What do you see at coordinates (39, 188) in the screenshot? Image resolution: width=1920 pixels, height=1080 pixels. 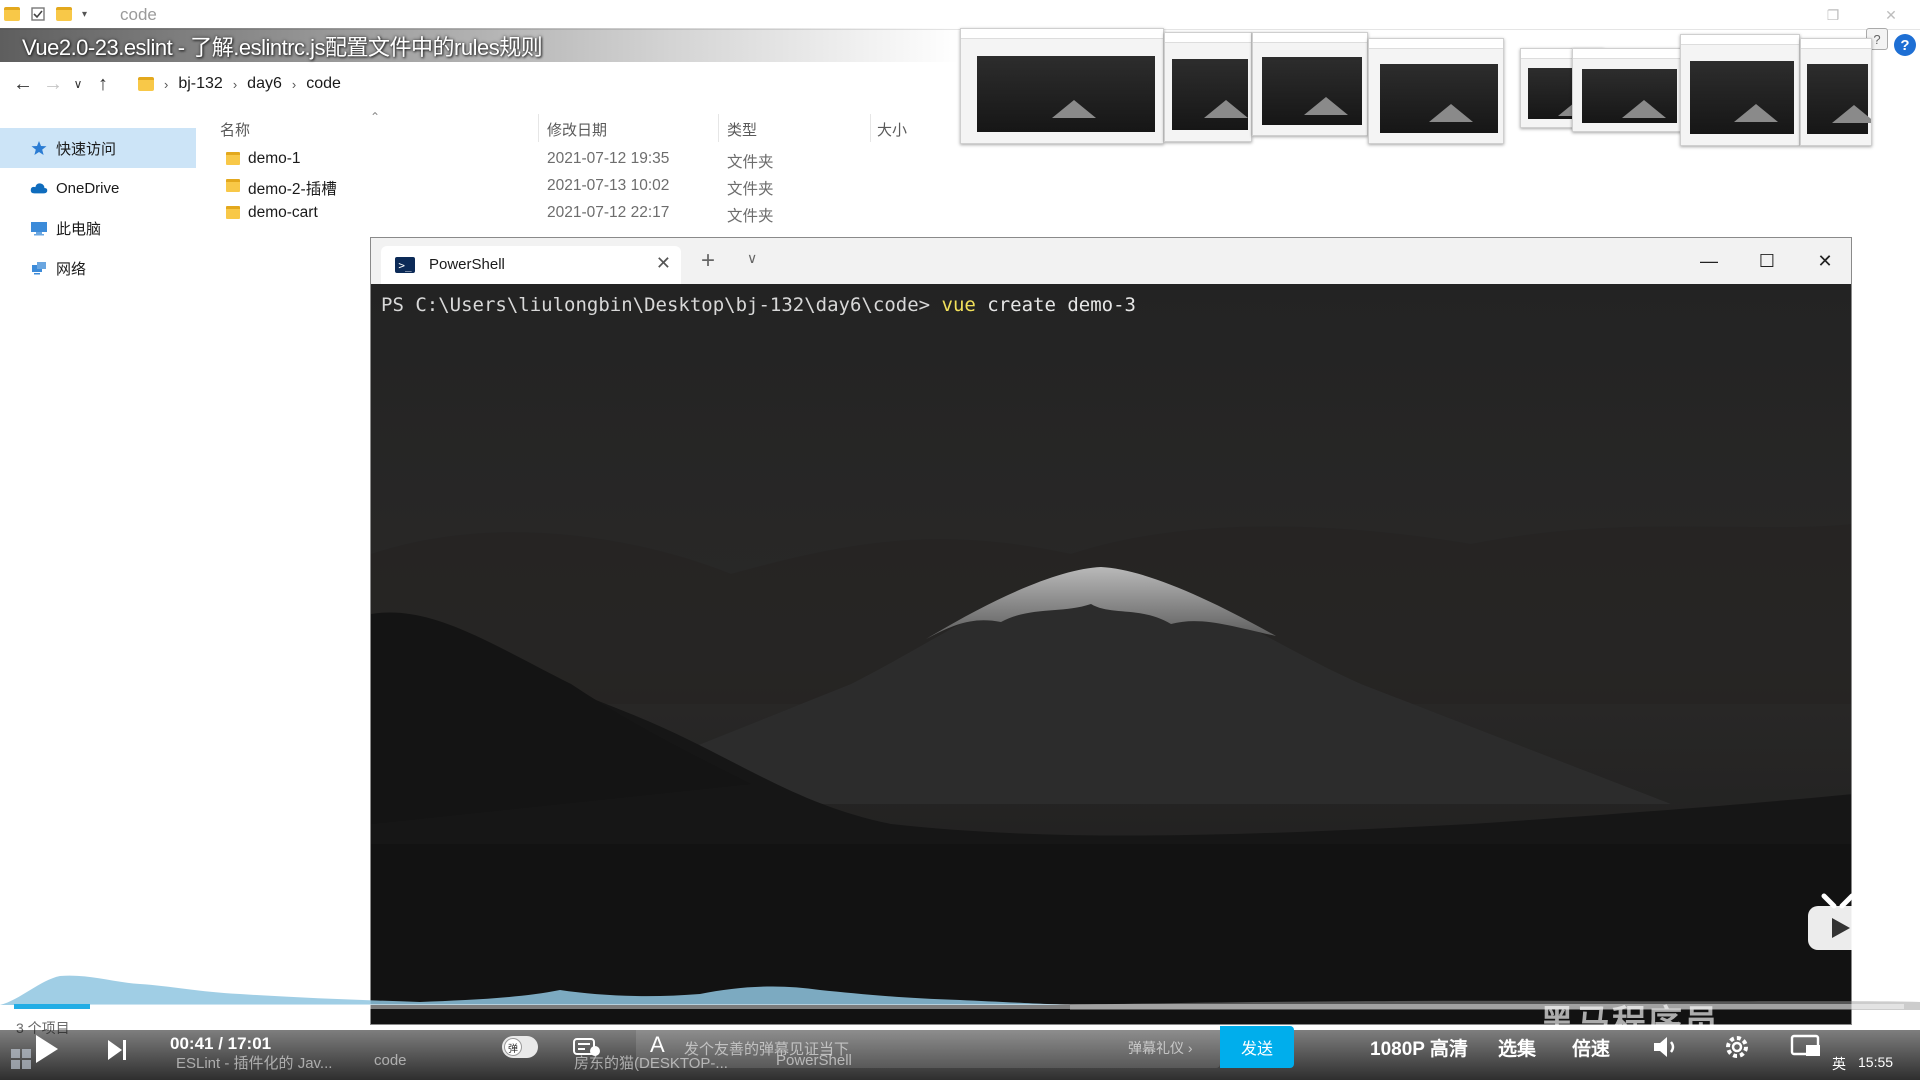 I see `cloud-icon` at bounding box center [39, 188].